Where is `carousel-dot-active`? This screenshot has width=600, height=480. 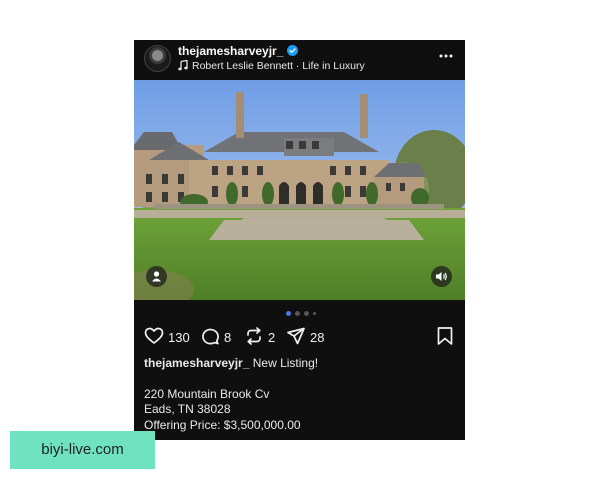 carousel-dot-active is located at coordinates (288, 313).